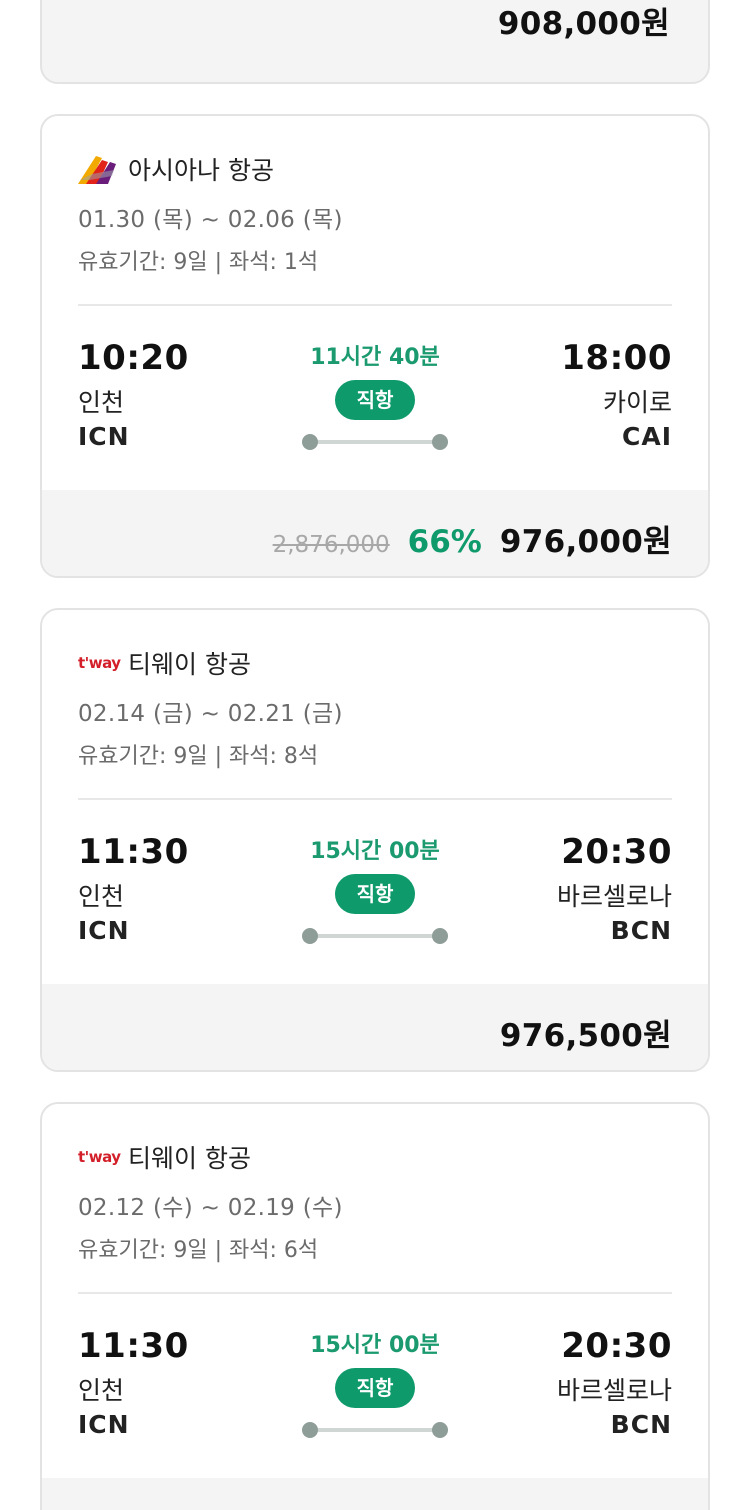  What do you see at coordinates (585, 1036) in the screenshot?
I see `price: 976,500원` at bounding box center [585, 1036].